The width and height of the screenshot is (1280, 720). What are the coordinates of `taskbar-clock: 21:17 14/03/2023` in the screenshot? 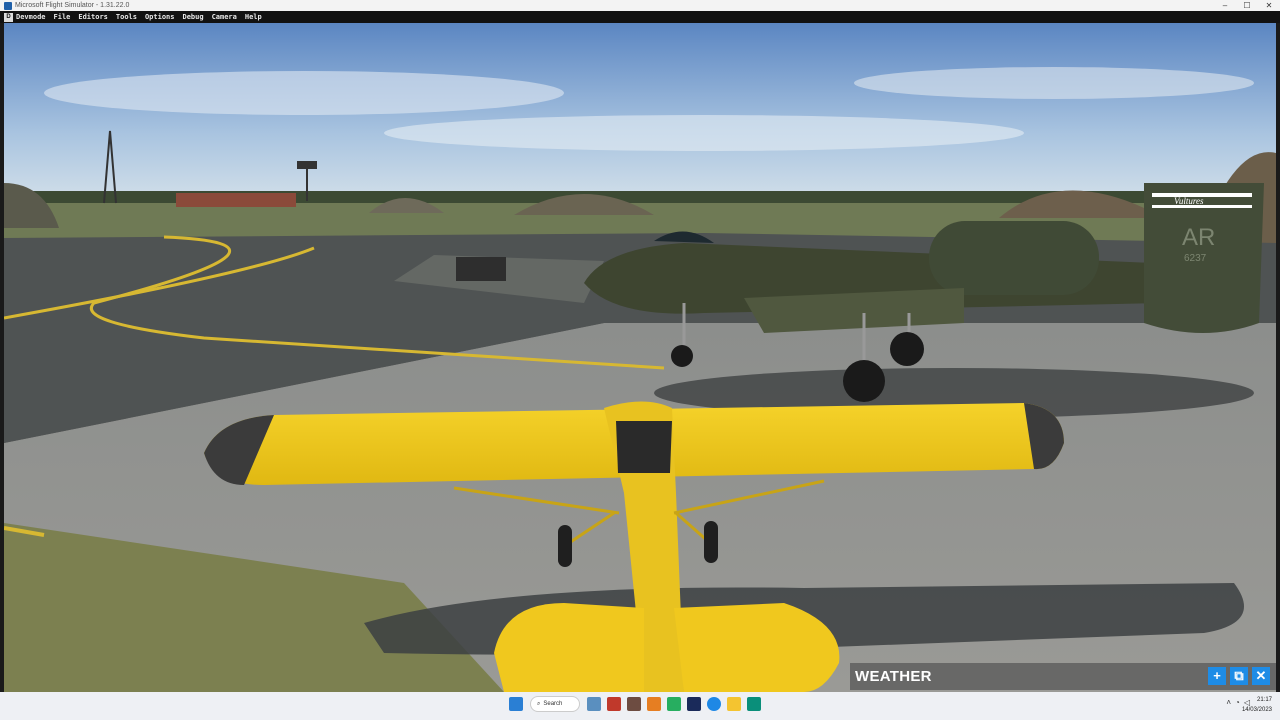 It's located at (1257, 705).